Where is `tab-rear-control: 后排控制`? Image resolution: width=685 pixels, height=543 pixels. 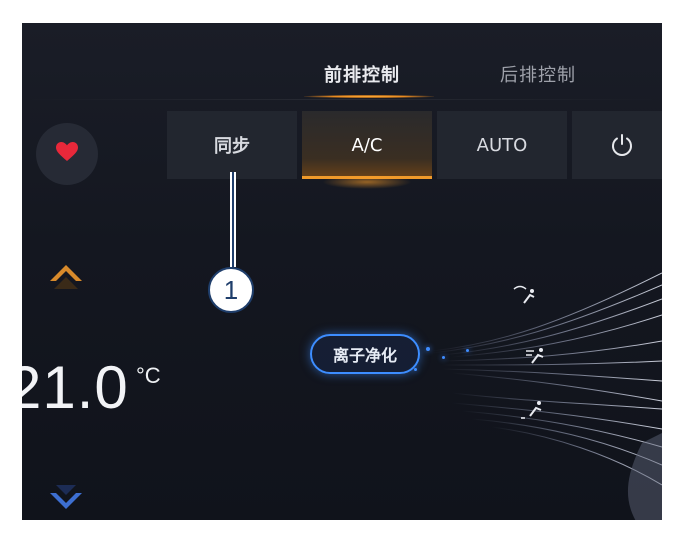
tab-rear-control: 后排控制 is located at coordinates (538, 74).